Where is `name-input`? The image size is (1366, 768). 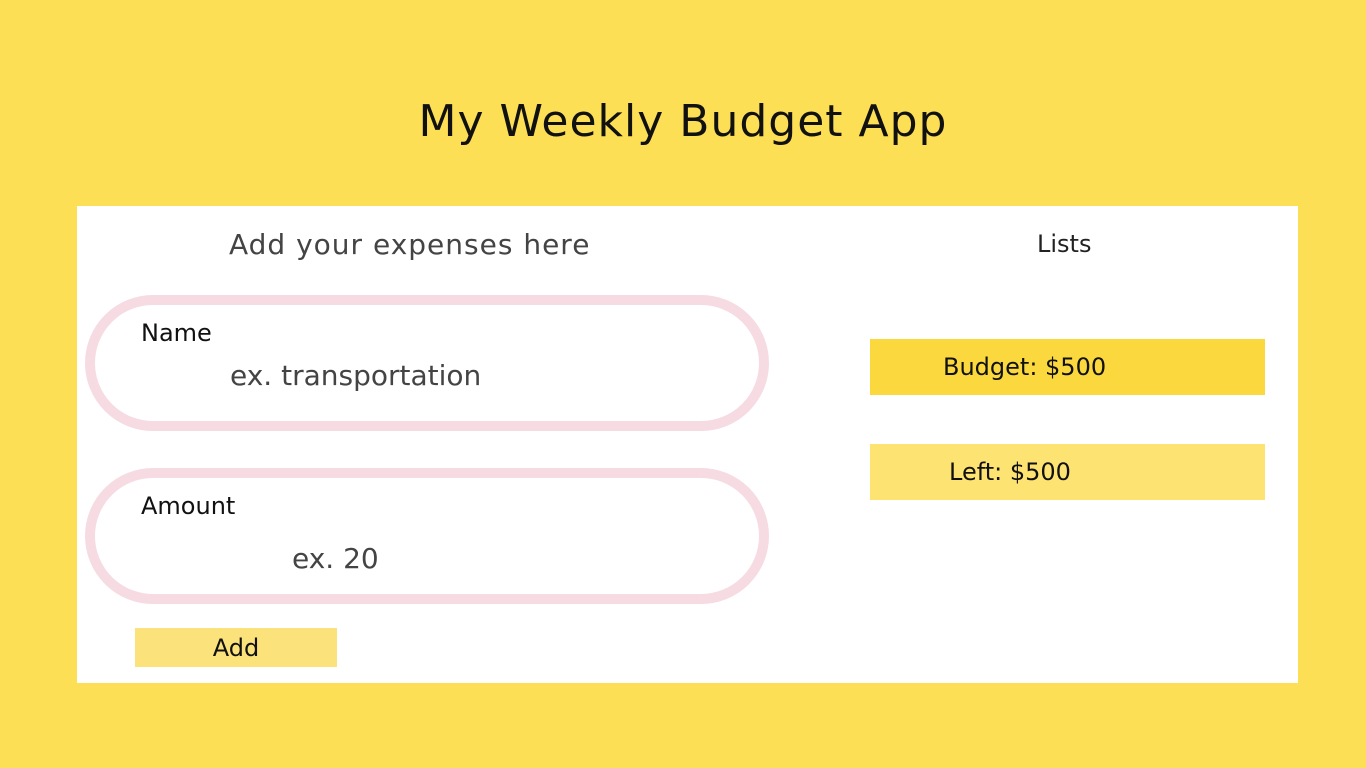 name-input is located at coordinates (470, 375).